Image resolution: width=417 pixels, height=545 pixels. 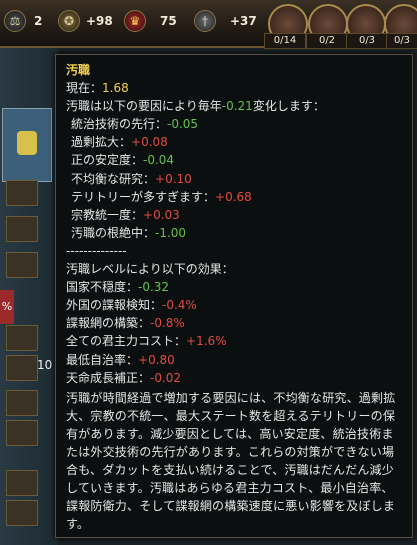 I want to click on factor-row: 汚職の根絶中：-1.00, so click(x=234, y=233).